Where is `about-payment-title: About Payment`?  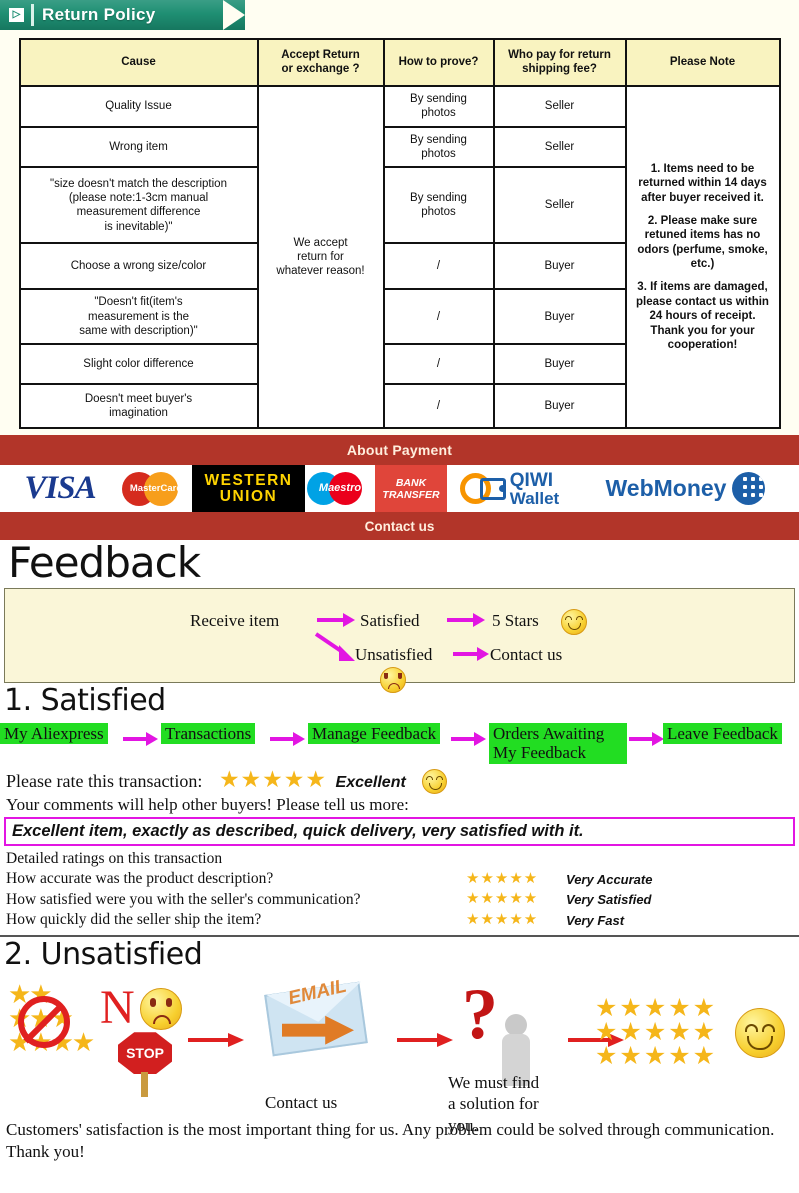 about-payment-title: About Payment is located at coordinates (399, 450).